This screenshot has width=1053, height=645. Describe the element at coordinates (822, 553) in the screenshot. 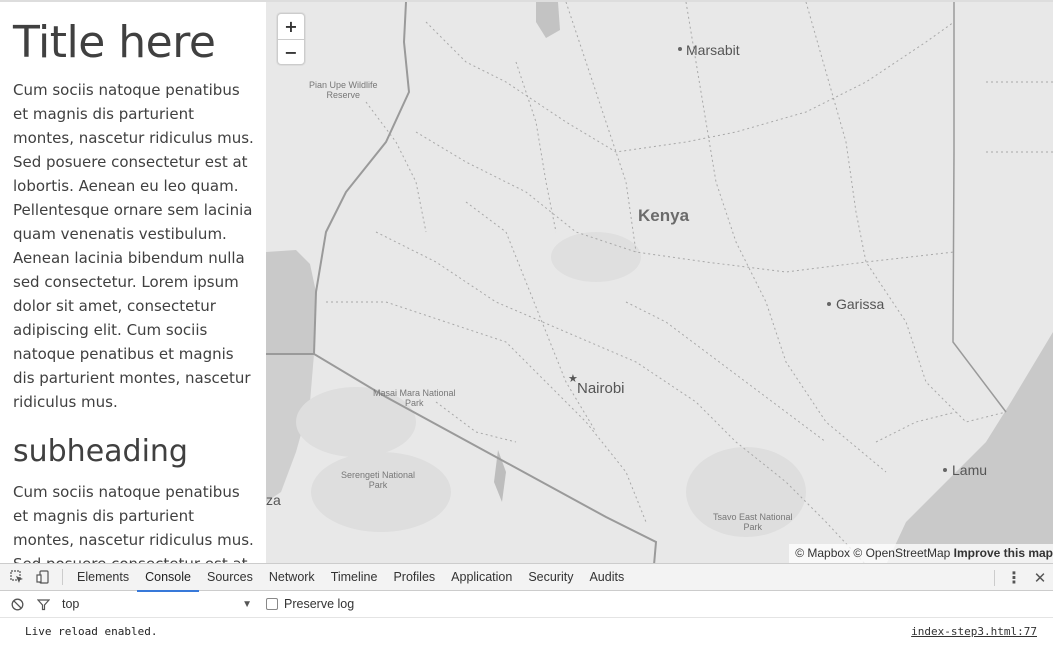

I see `attribution-mapbox-link: © Mapbox` at that location.